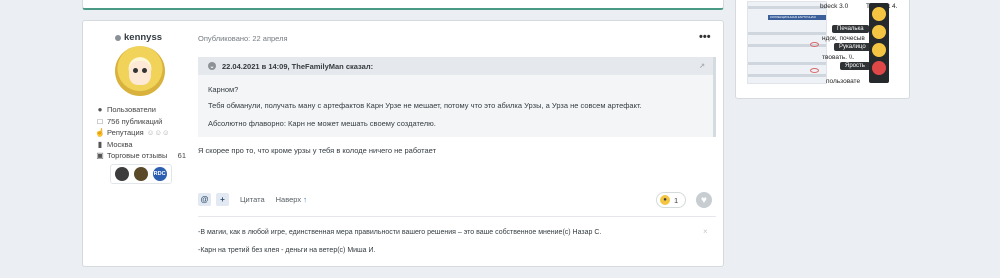 The width and height of the screenshot is (1000, 278). Describe the element at coordinates (118, 37) in the screenshot. I see `offline-status-icon` at that location.